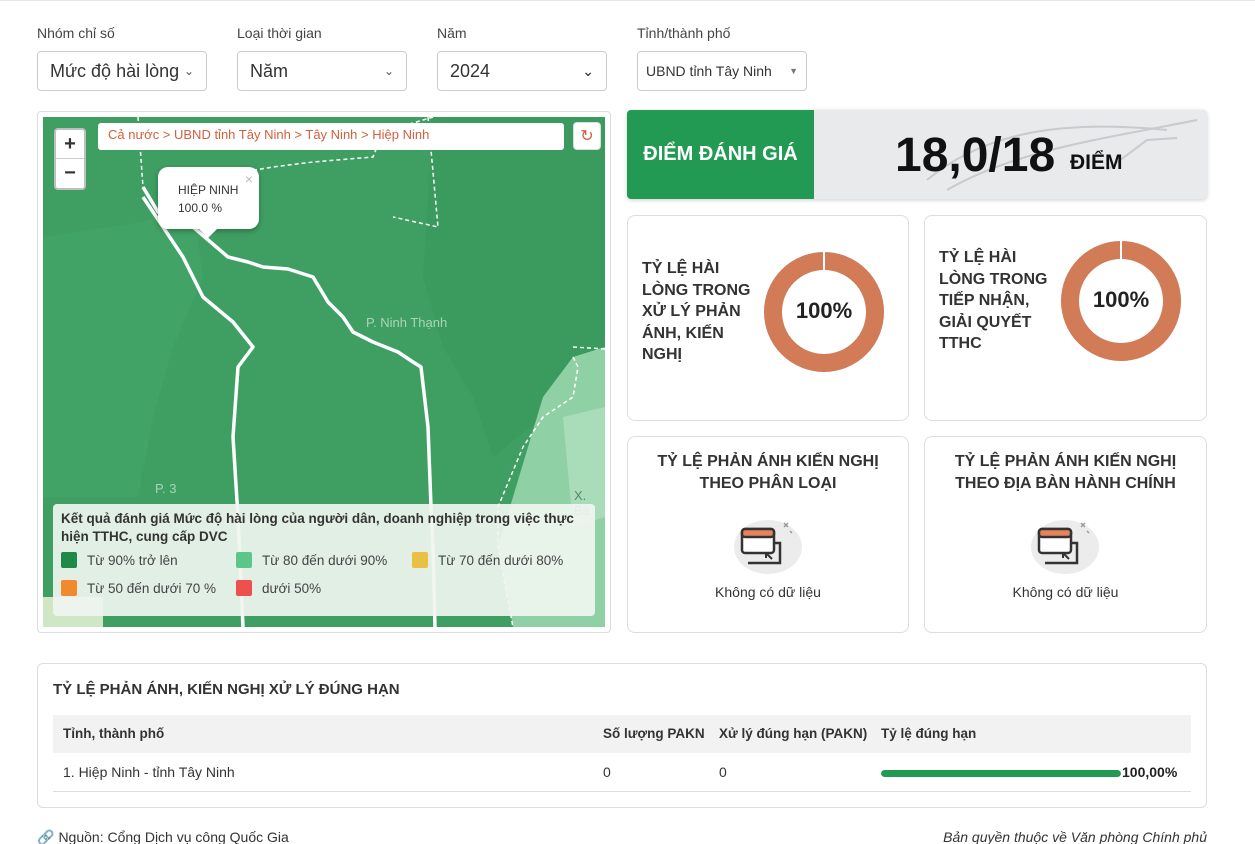  I want to click on cell-name: 1. Hiệp Ninh - tỉnh Tây Ninh, so click(149, 772).